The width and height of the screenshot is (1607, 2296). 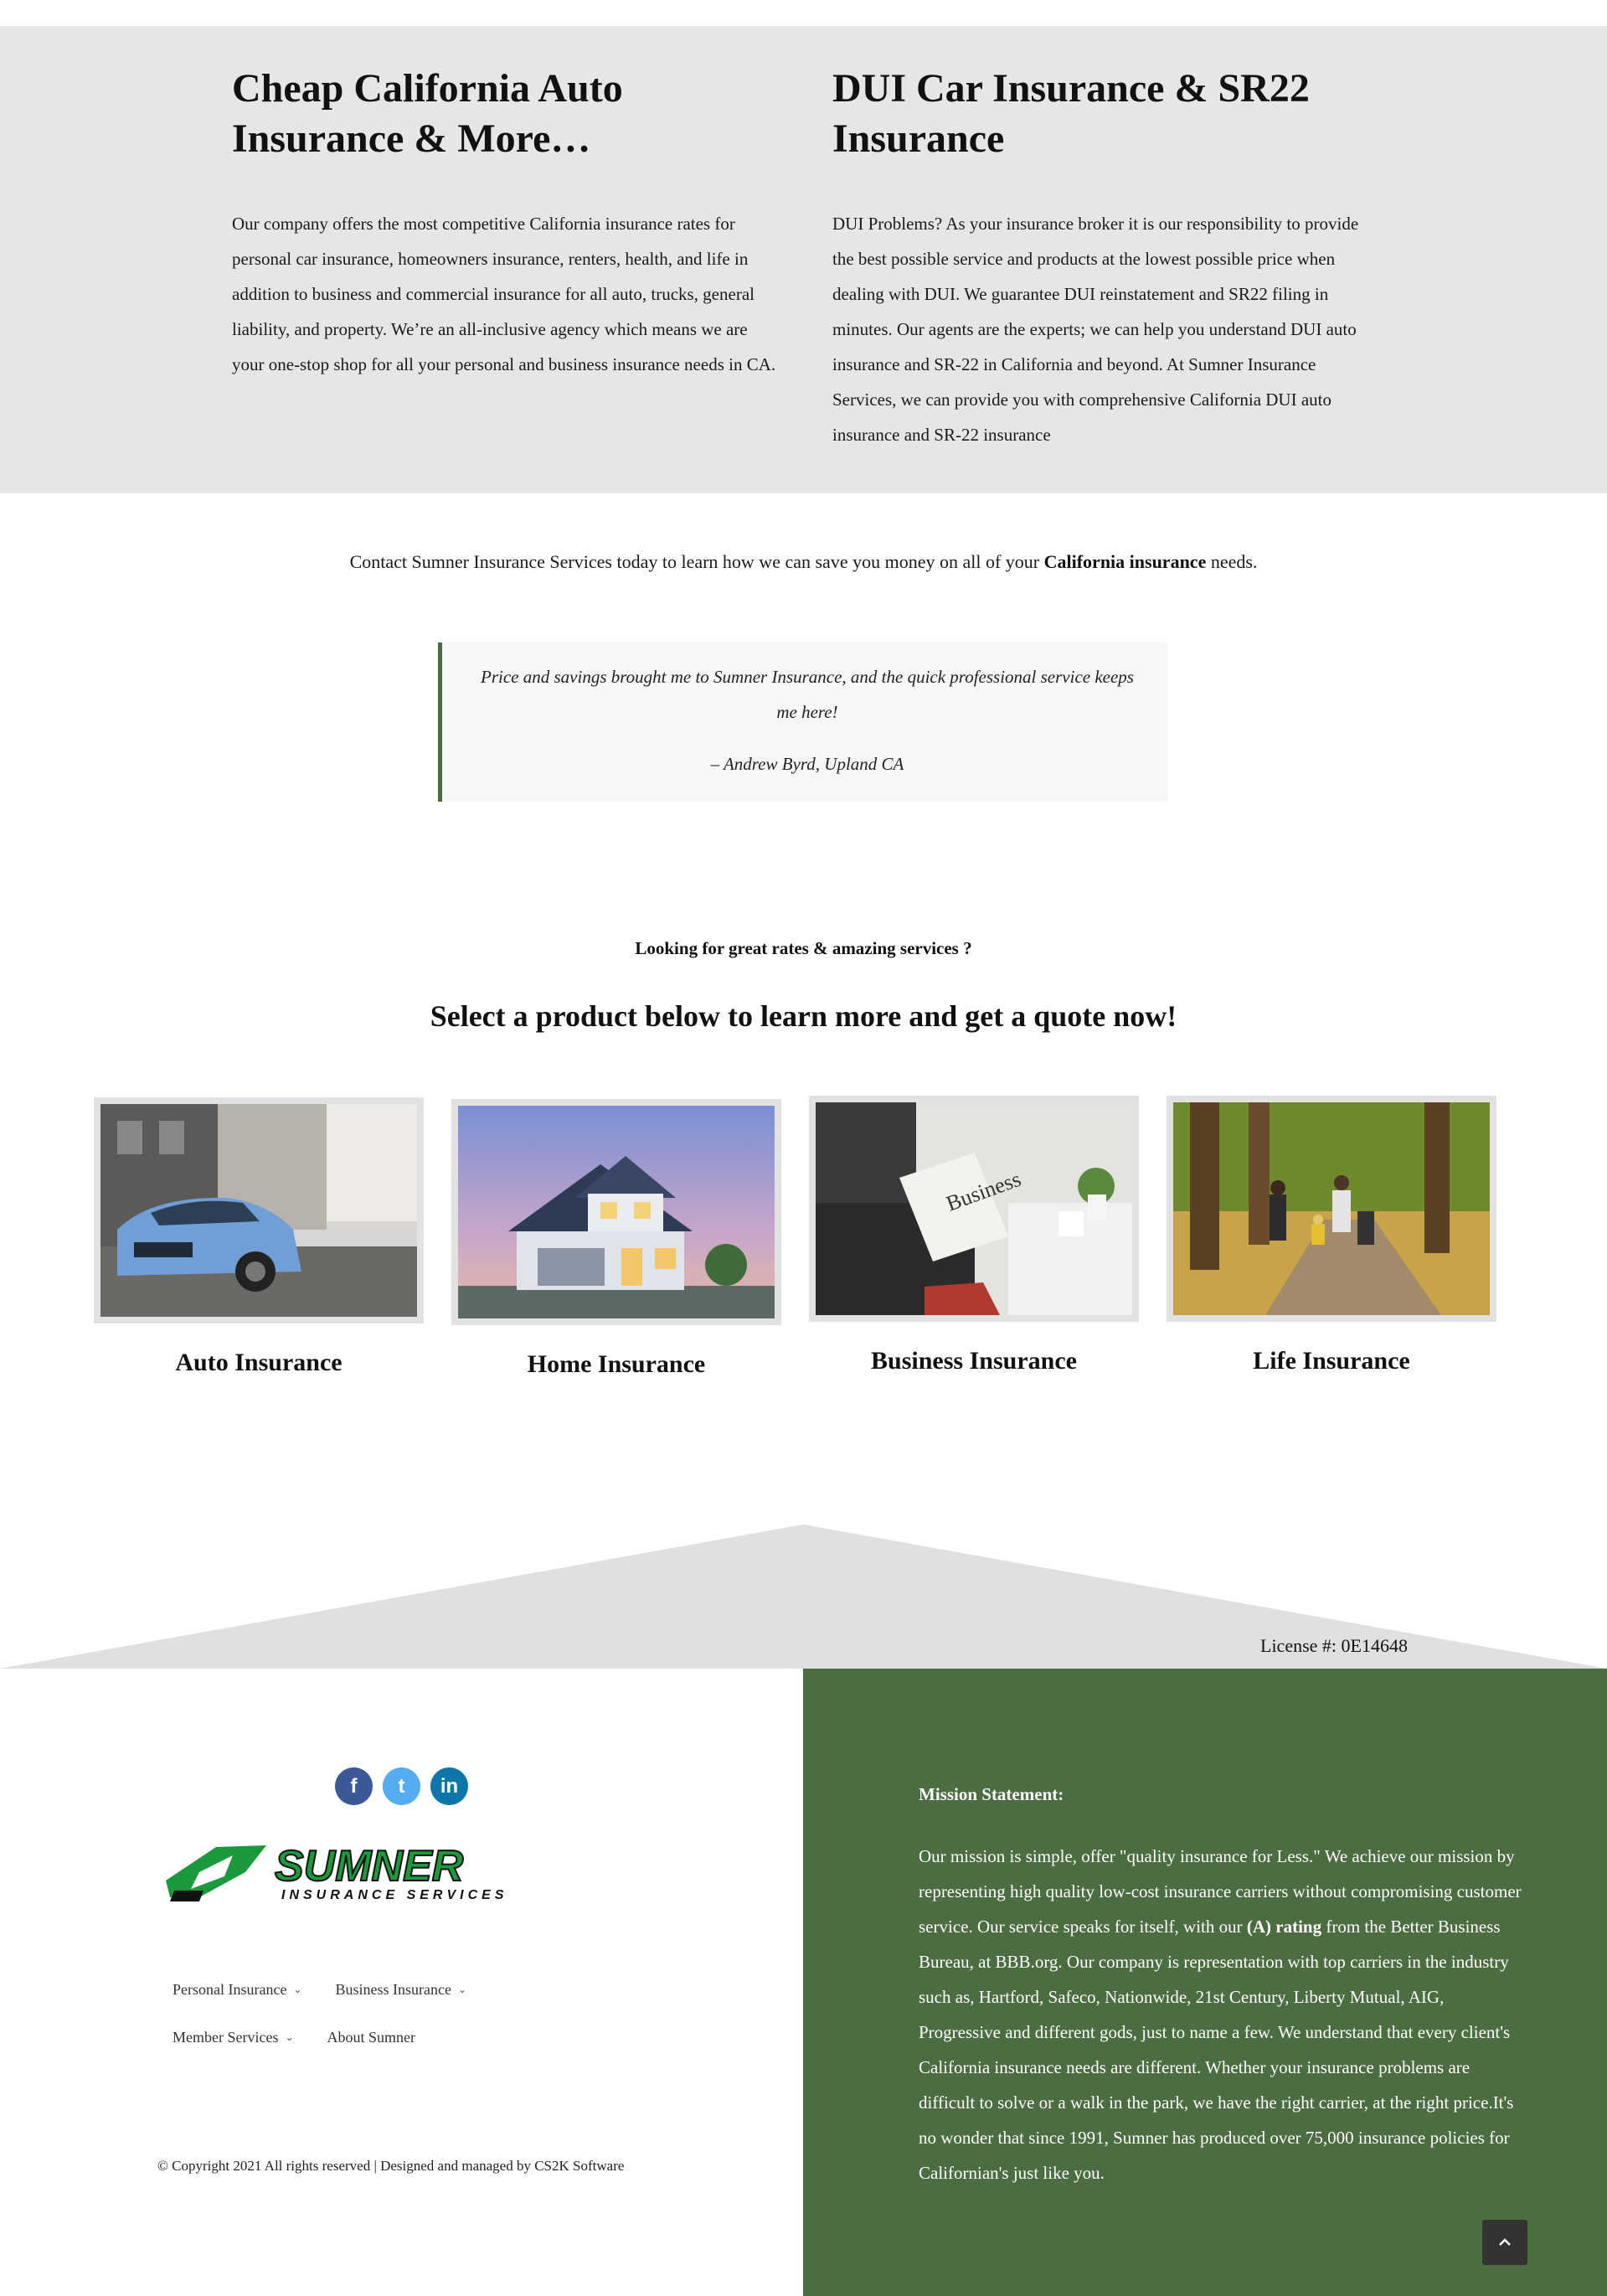 I want to click on nav-business-insurance: Business Insurance ⌄, so click(x=401, y=1990).